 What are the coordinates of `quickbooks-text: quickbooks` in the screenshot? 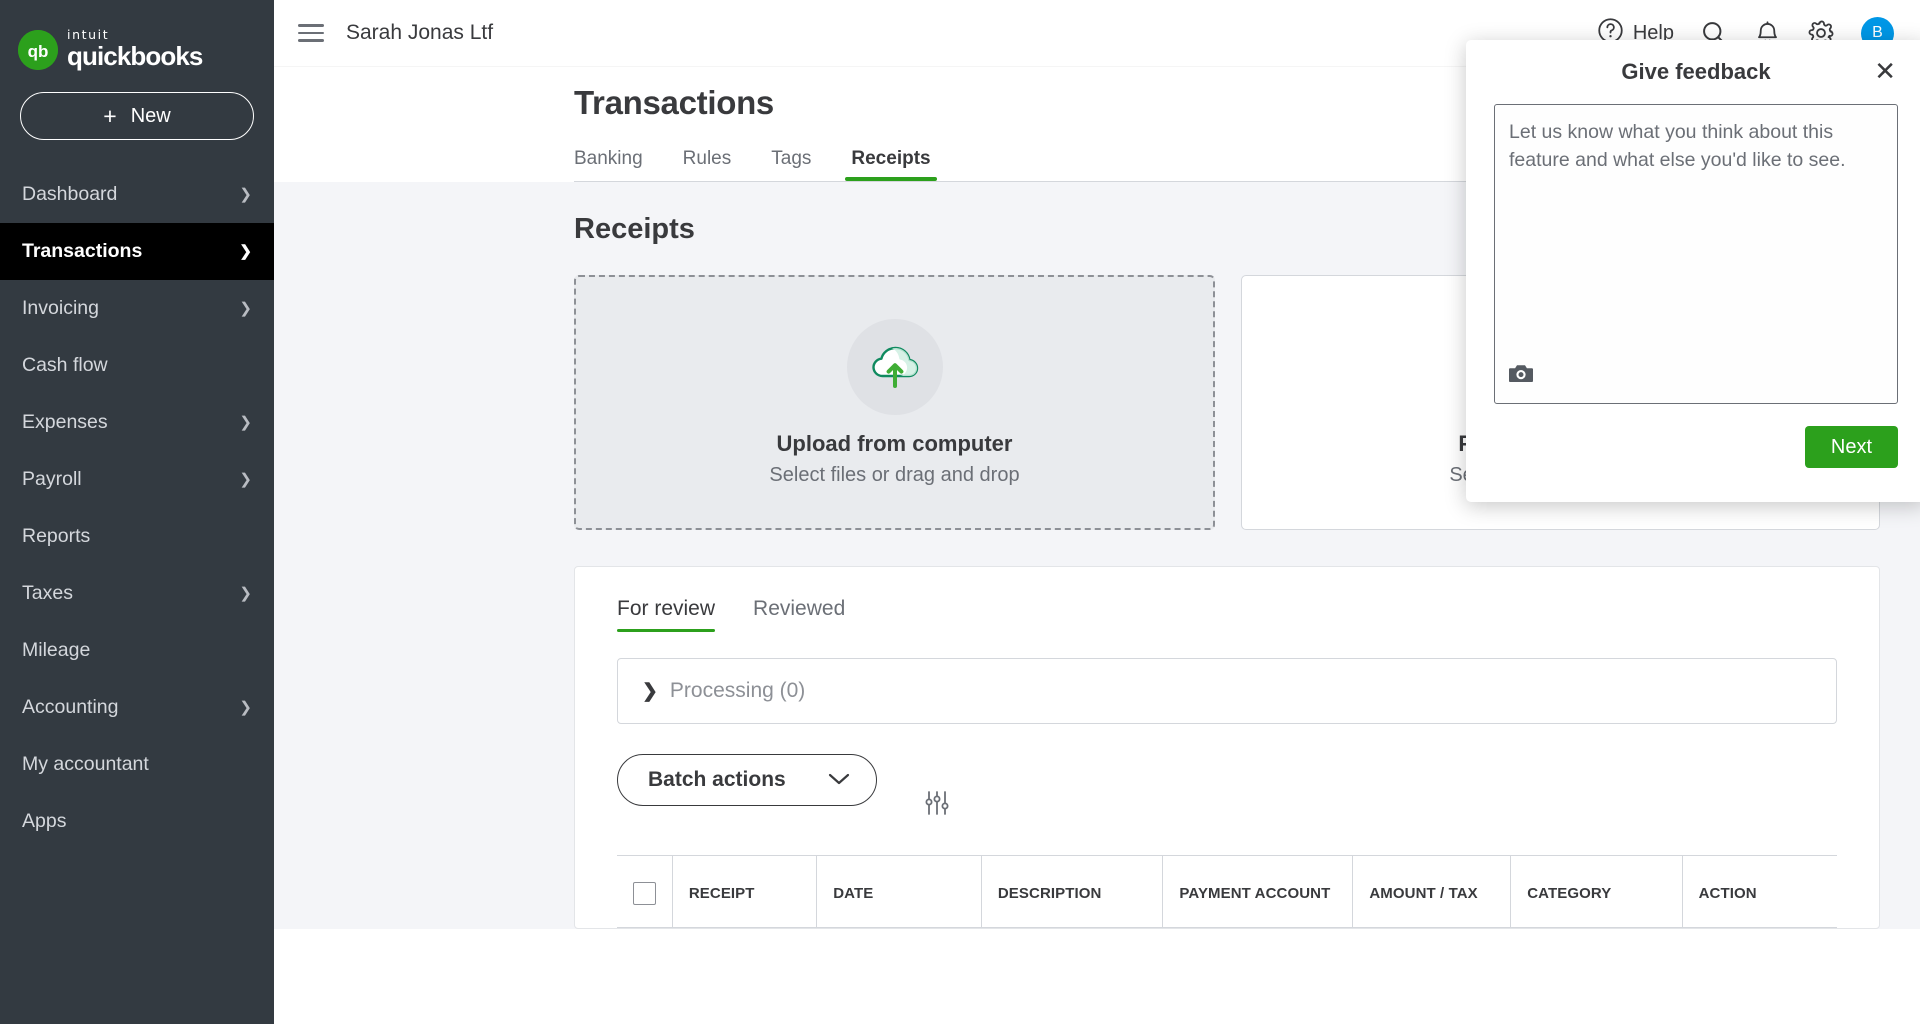 It's located at (135, 56).